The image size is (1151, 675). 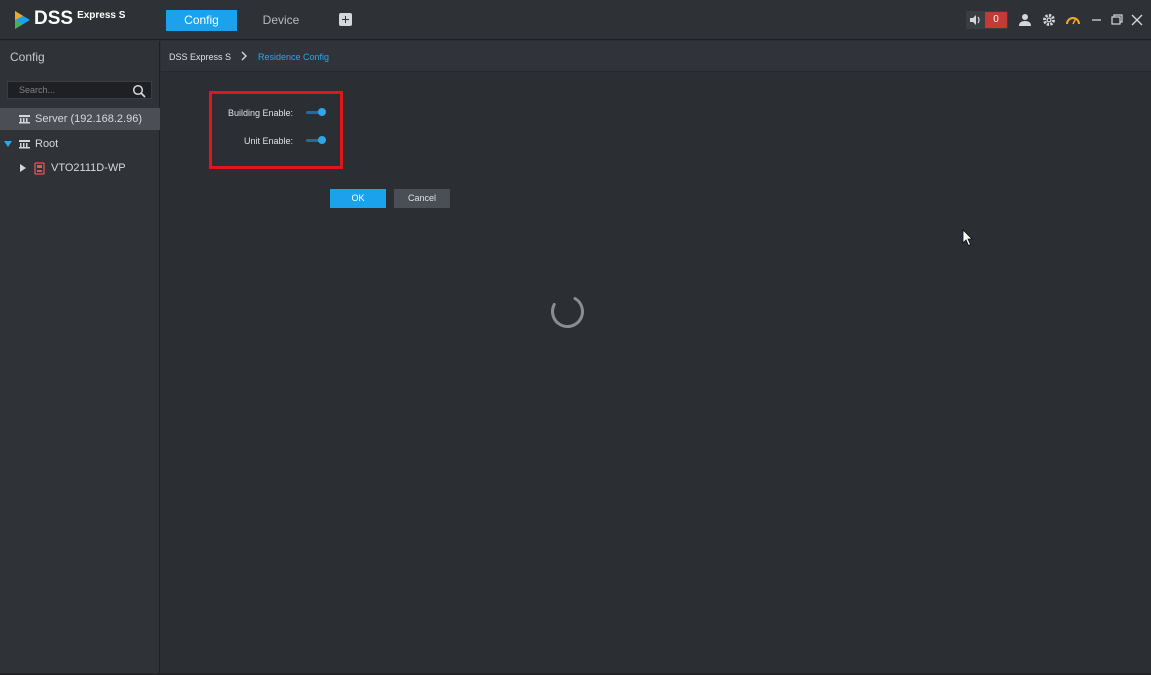 I want to click on unit-enable-label: Unit Enable:, so click(x=268, y=141).